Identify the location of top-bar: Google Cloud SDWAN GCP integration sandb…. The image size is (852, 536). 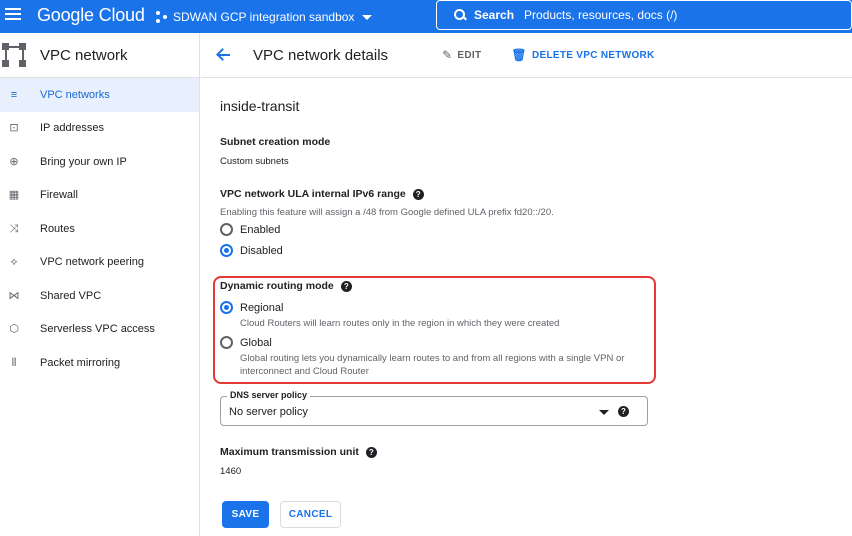
(426, 16).